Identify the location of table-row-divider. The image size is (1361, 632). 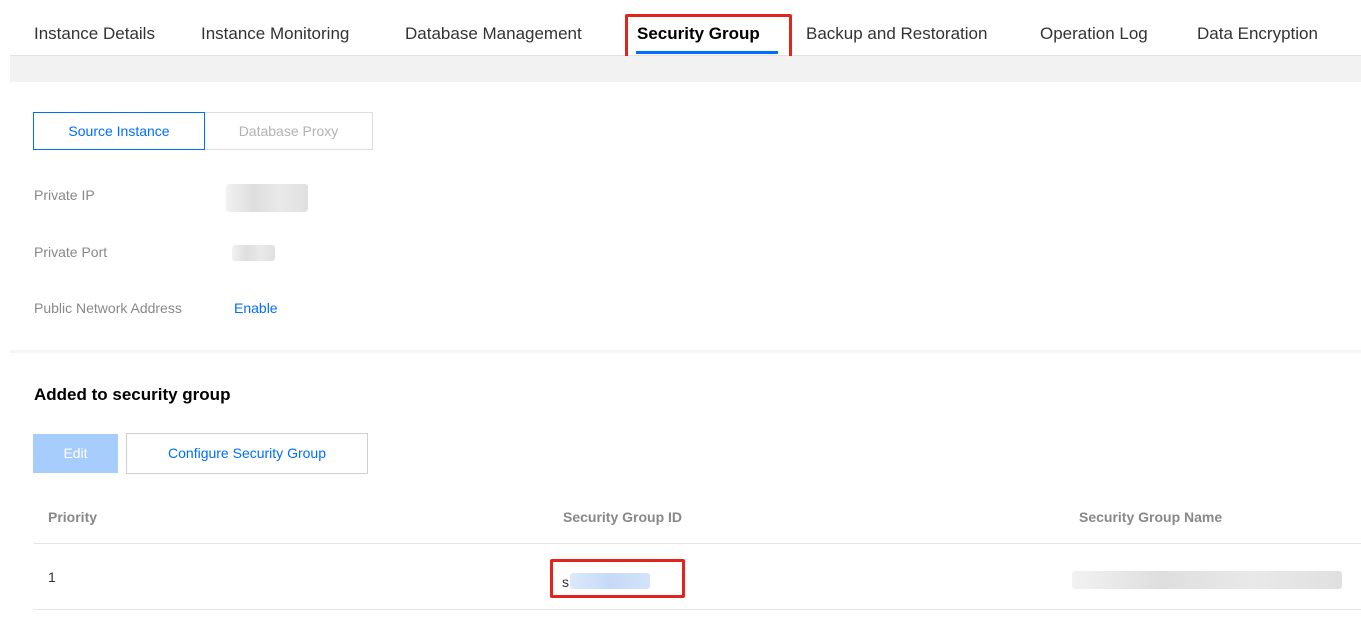
(697, 609).